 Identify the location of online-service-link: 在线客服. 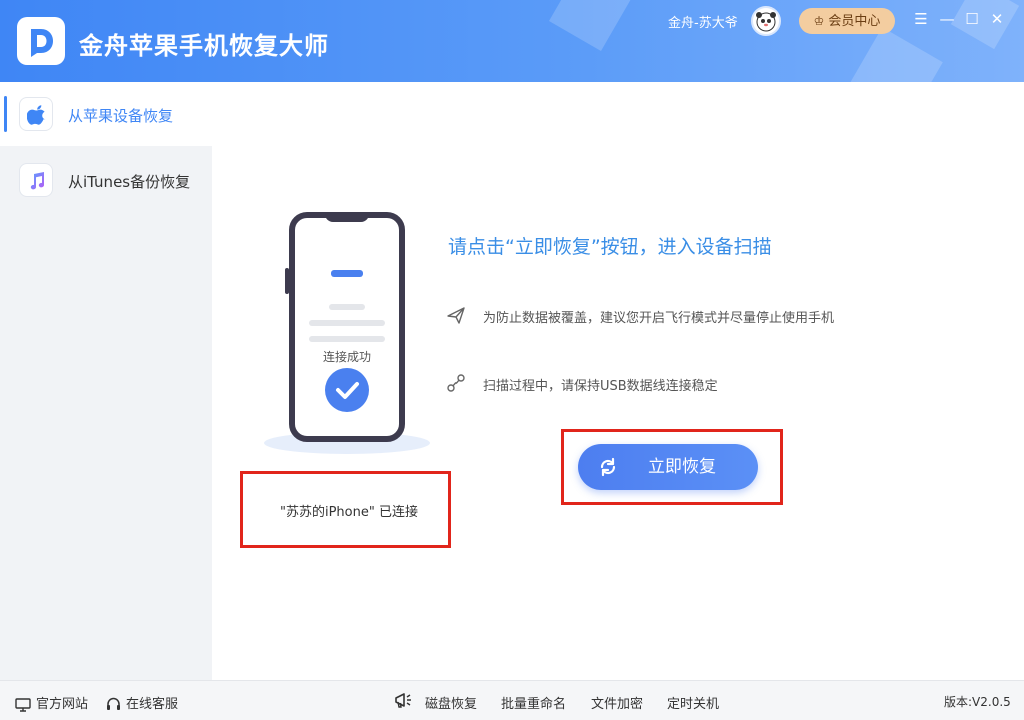
(142, 702).